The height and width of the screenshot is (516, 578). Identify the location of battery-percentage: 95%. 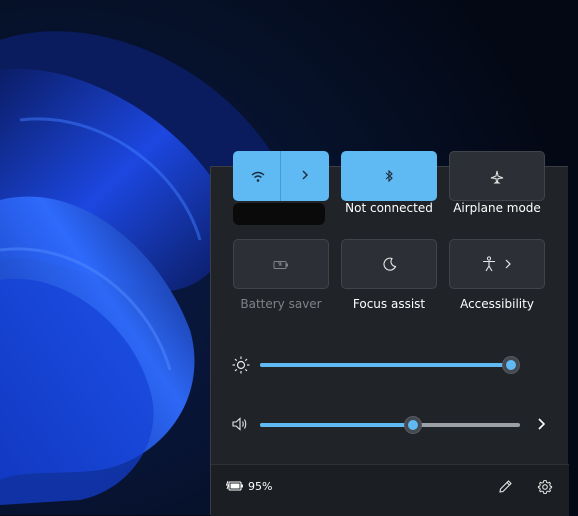
(260, 486).